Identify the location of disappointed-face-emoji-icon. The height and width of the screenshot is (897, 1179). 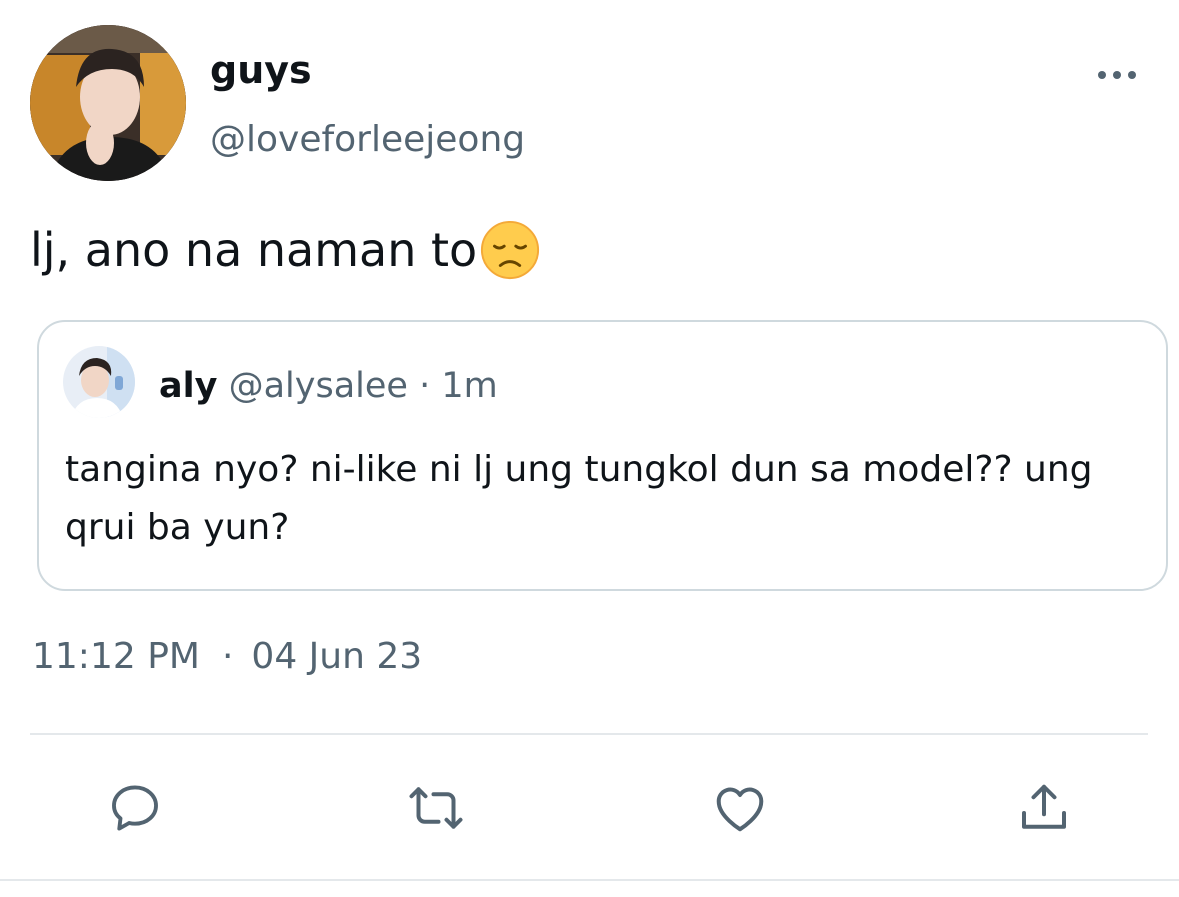
(510, 250).